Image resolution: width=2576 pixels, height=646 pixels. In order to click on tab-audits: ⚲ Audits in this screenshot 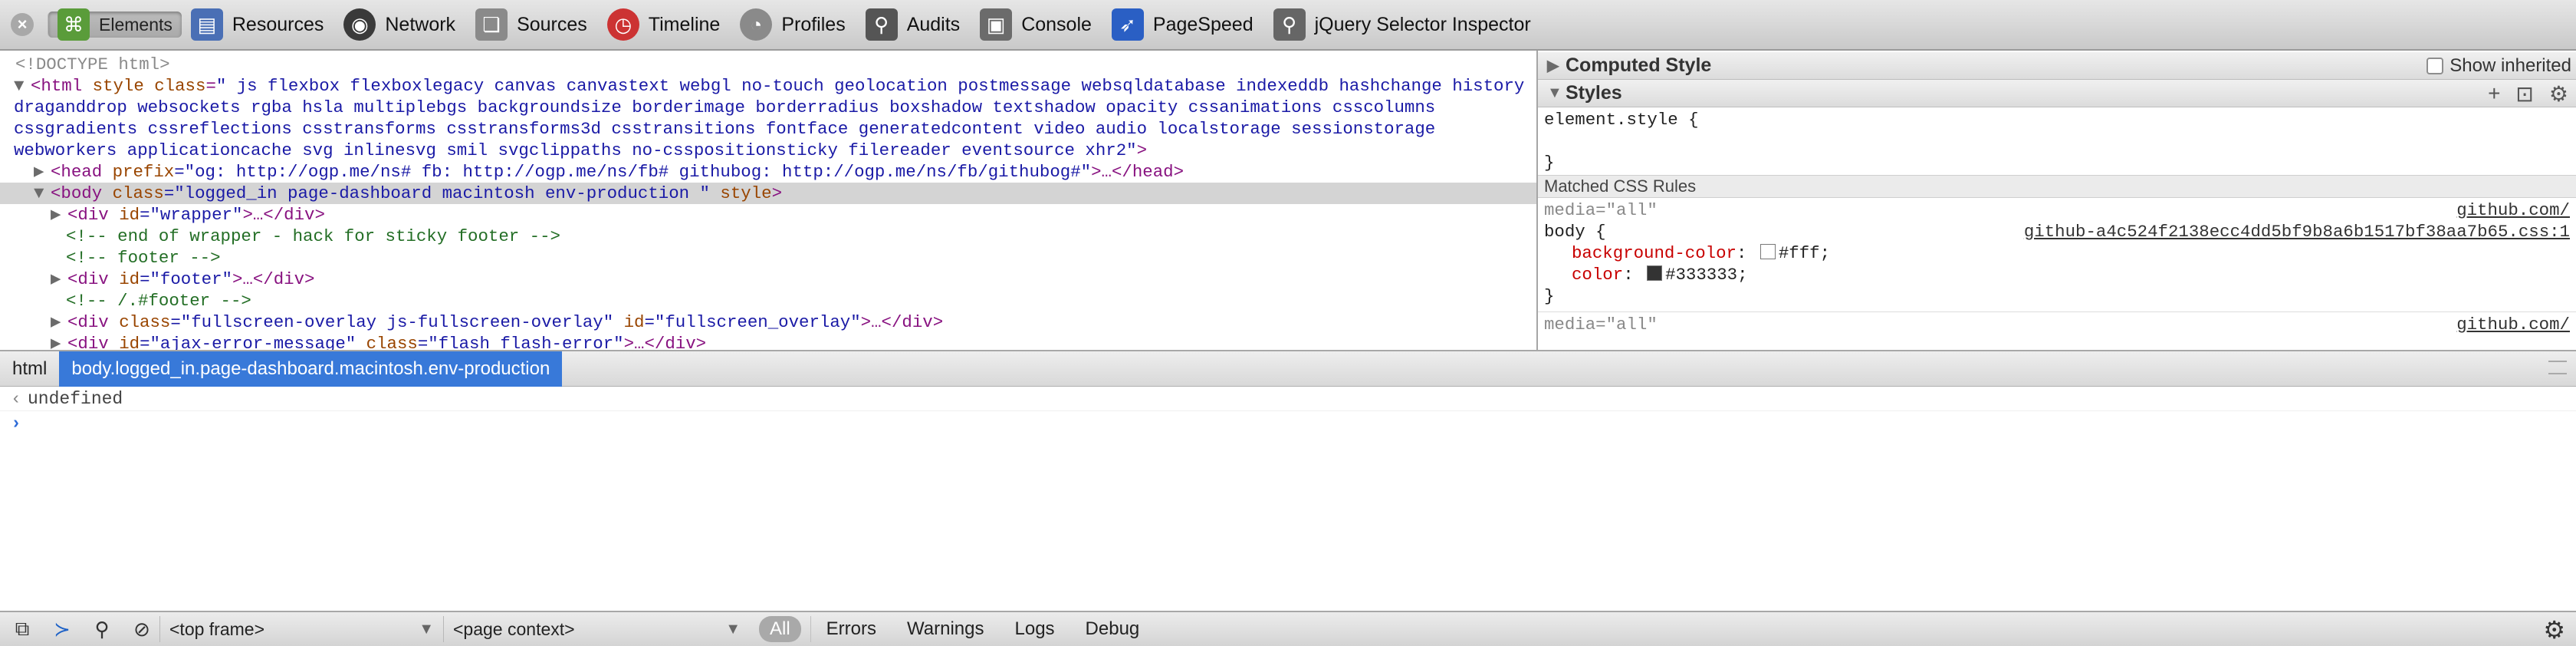, I will do `click(916, 24)`.